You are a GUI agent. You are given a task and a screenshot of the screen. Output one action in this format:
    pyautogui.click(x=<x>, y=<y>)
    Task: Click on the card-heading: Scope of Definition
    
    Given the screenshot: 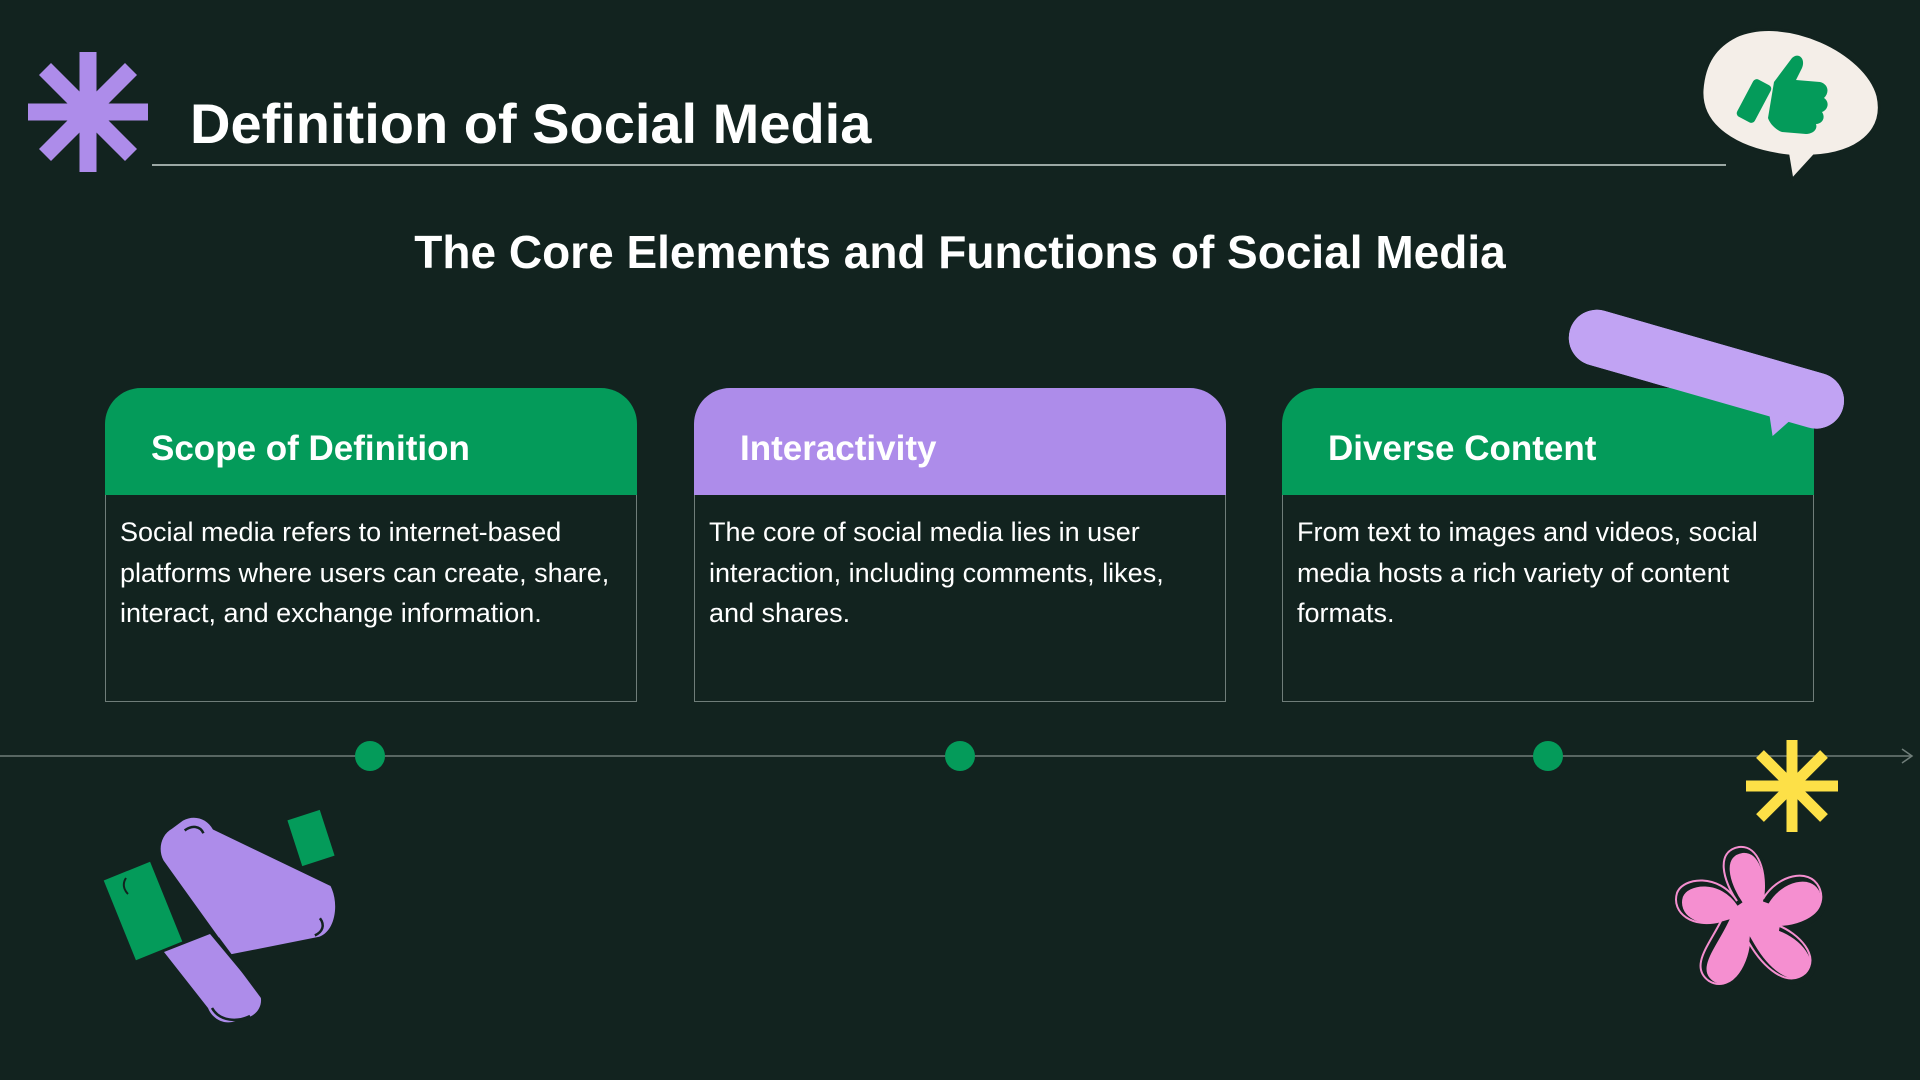 What is the action you would take?
    pyautogui.click(x=371, y=441)
    